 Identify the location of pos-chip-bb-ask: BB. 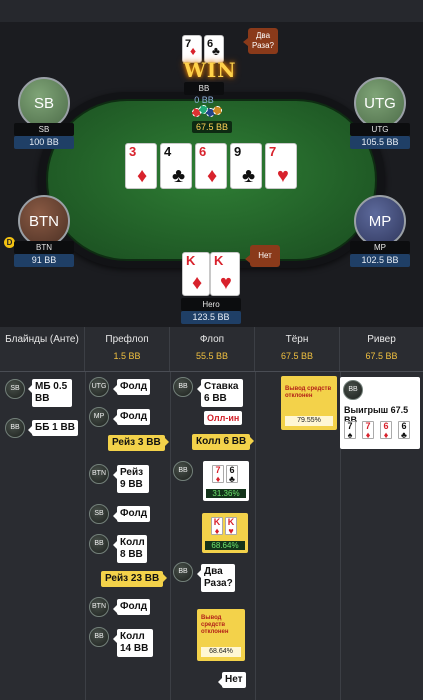
(183, 572).